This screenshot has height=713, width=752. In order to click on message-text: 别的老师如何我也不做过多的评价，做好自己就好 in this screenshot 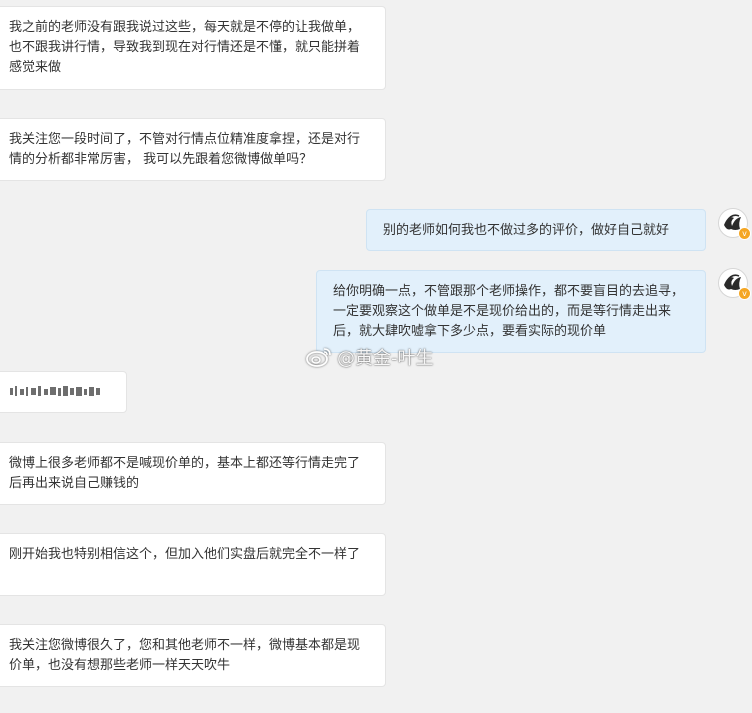, I will do `click(526, 230)`.